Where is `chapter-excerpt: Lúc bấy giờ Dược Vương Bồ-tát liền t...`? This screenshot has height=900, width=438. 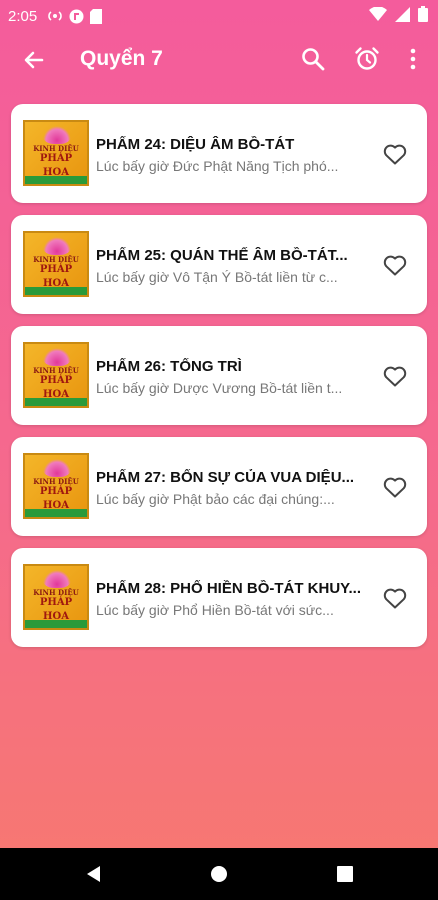
chapter-excerpt: Lúc bấy giờ Dược Vương Bồ-tát liền t... is located at coordinates (219, 388).